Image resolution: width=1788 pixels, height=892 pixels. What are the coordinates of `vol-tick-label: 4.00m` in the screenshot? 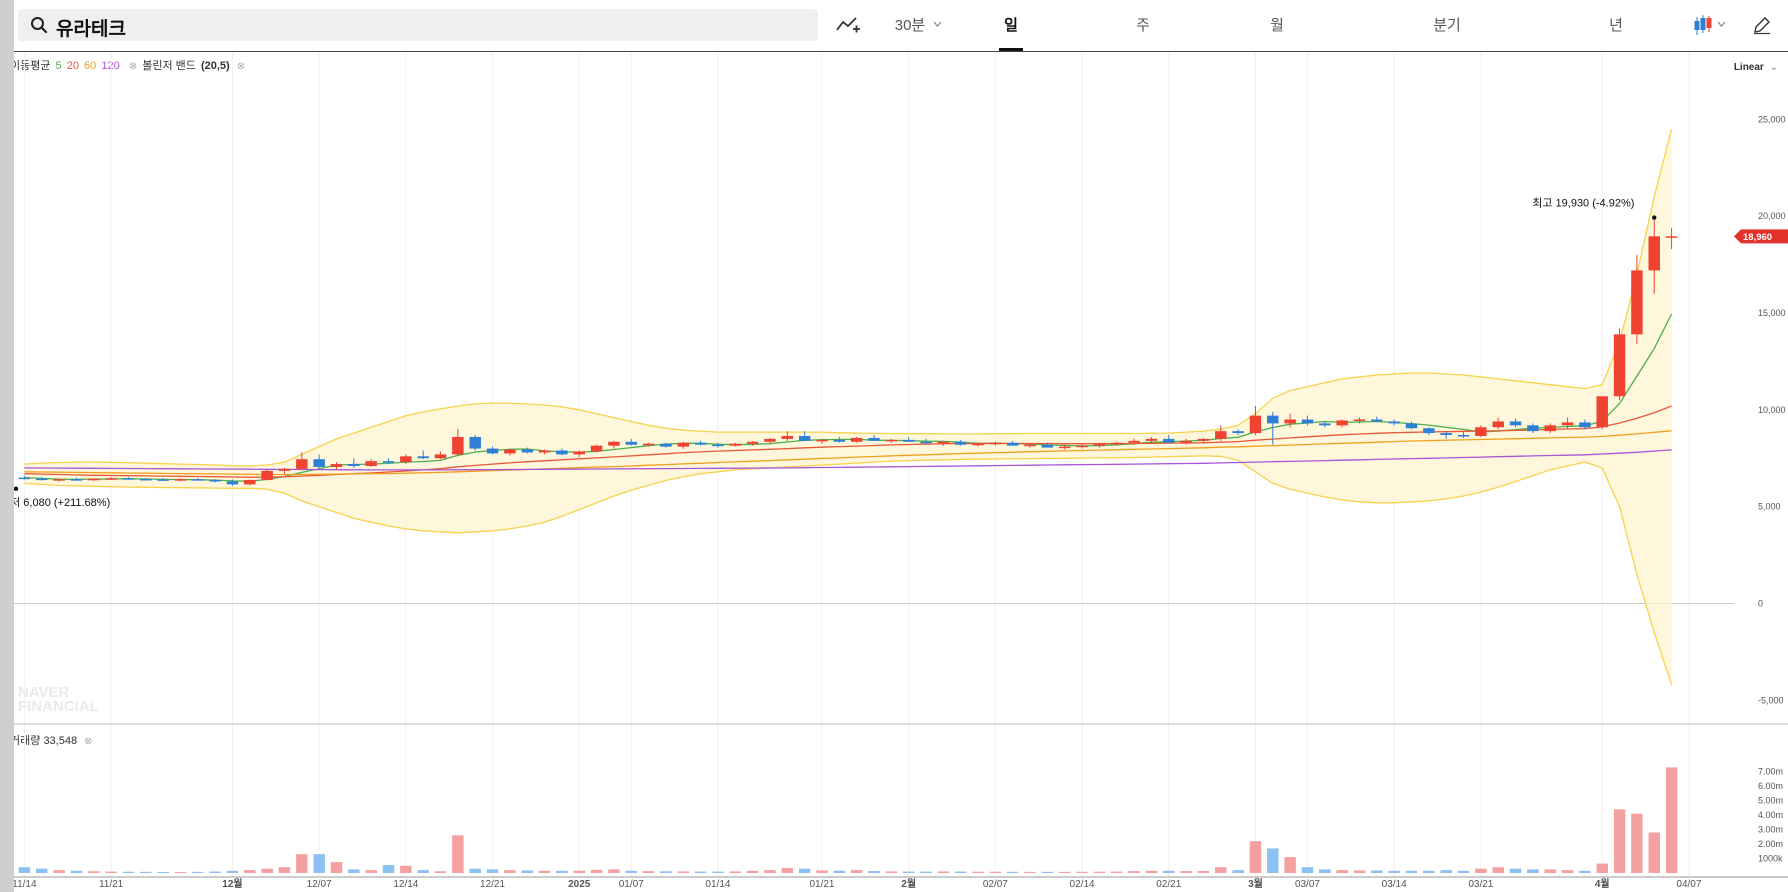 It's located at (1770, 815).